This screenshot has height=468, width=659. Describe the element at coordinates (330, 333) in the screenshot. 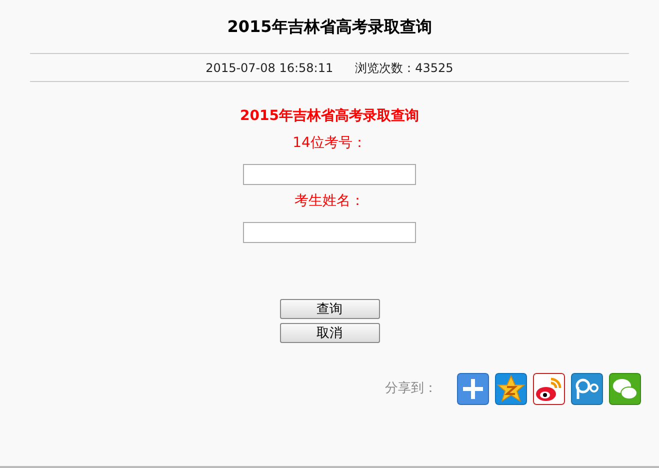

I see `form-button: 取消` at that location.